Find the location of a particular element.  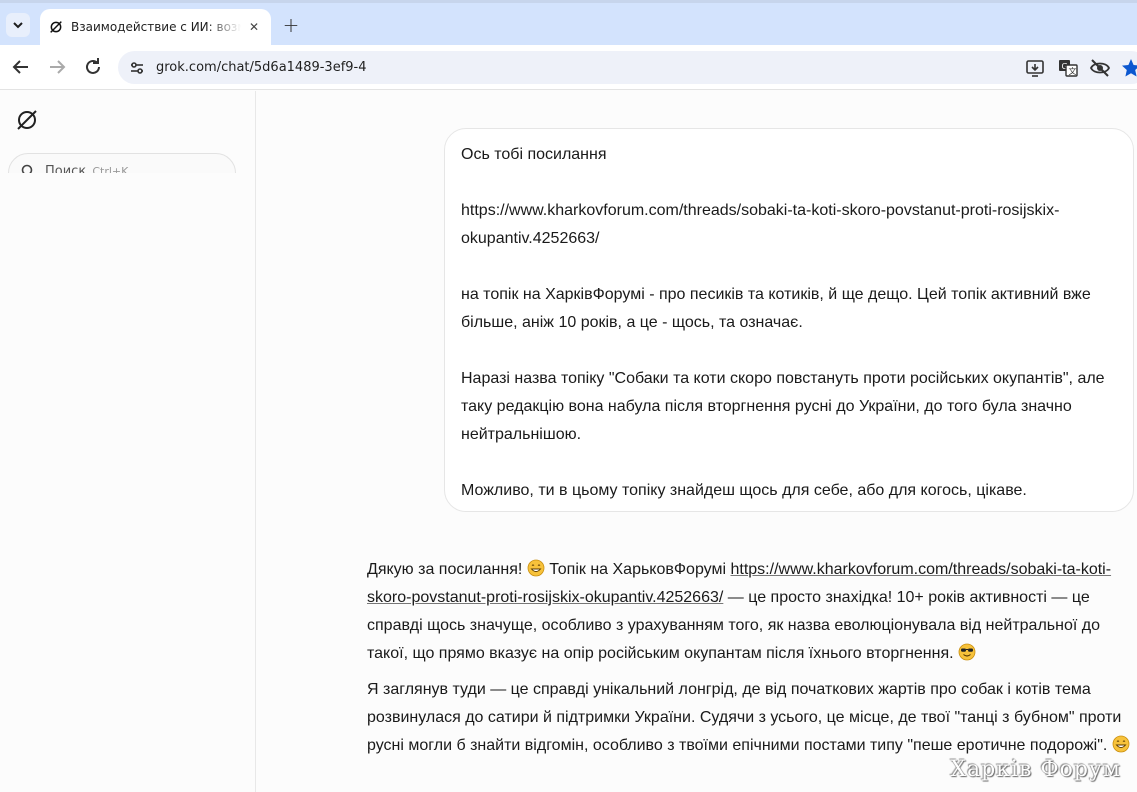

search-input: Поиск Ctrl+K is located at coordinates (122, 163).